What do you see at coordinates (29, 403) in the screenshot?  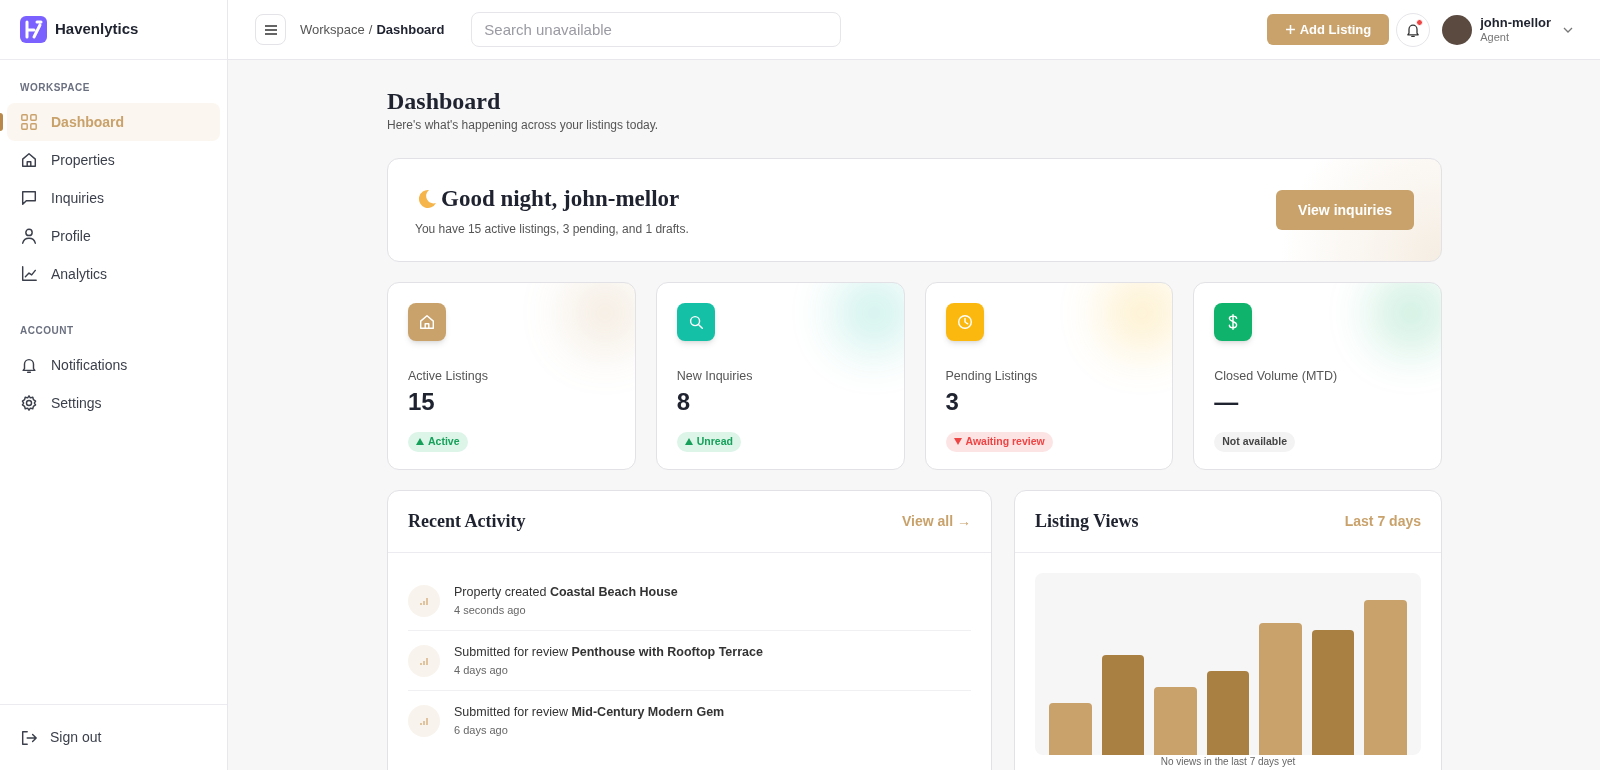 I see `settings-icon` at bounding box center [29, 403].